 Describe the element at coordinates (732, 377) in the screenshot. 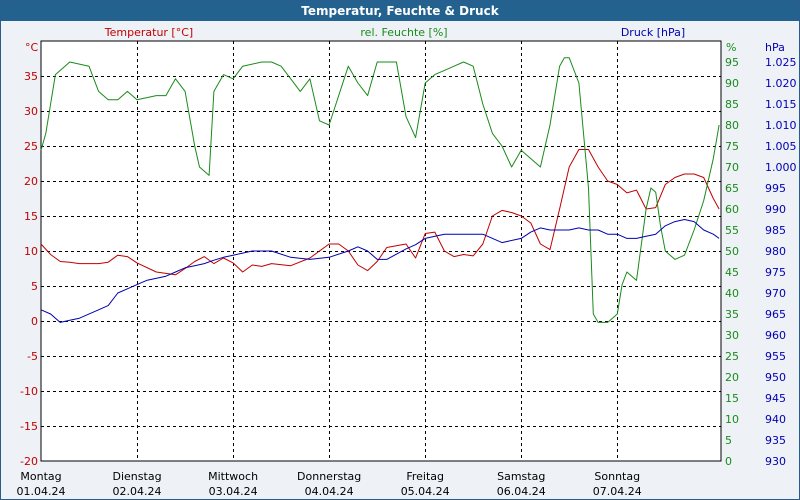

I see `tick-label-humidity: 20` at that location.